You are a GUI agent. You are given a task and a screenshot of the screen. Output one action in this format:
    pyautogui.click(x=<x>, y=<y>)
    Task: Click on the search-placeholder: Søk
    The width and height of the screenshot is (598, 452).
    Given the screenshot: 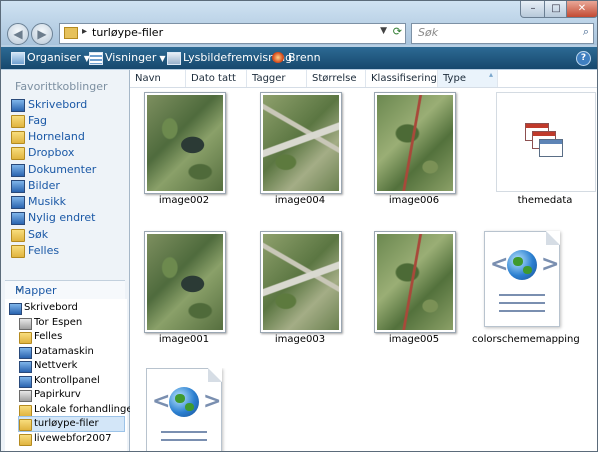 What is the action you would take?
    pyautogui.click(x=428, y=32)
    